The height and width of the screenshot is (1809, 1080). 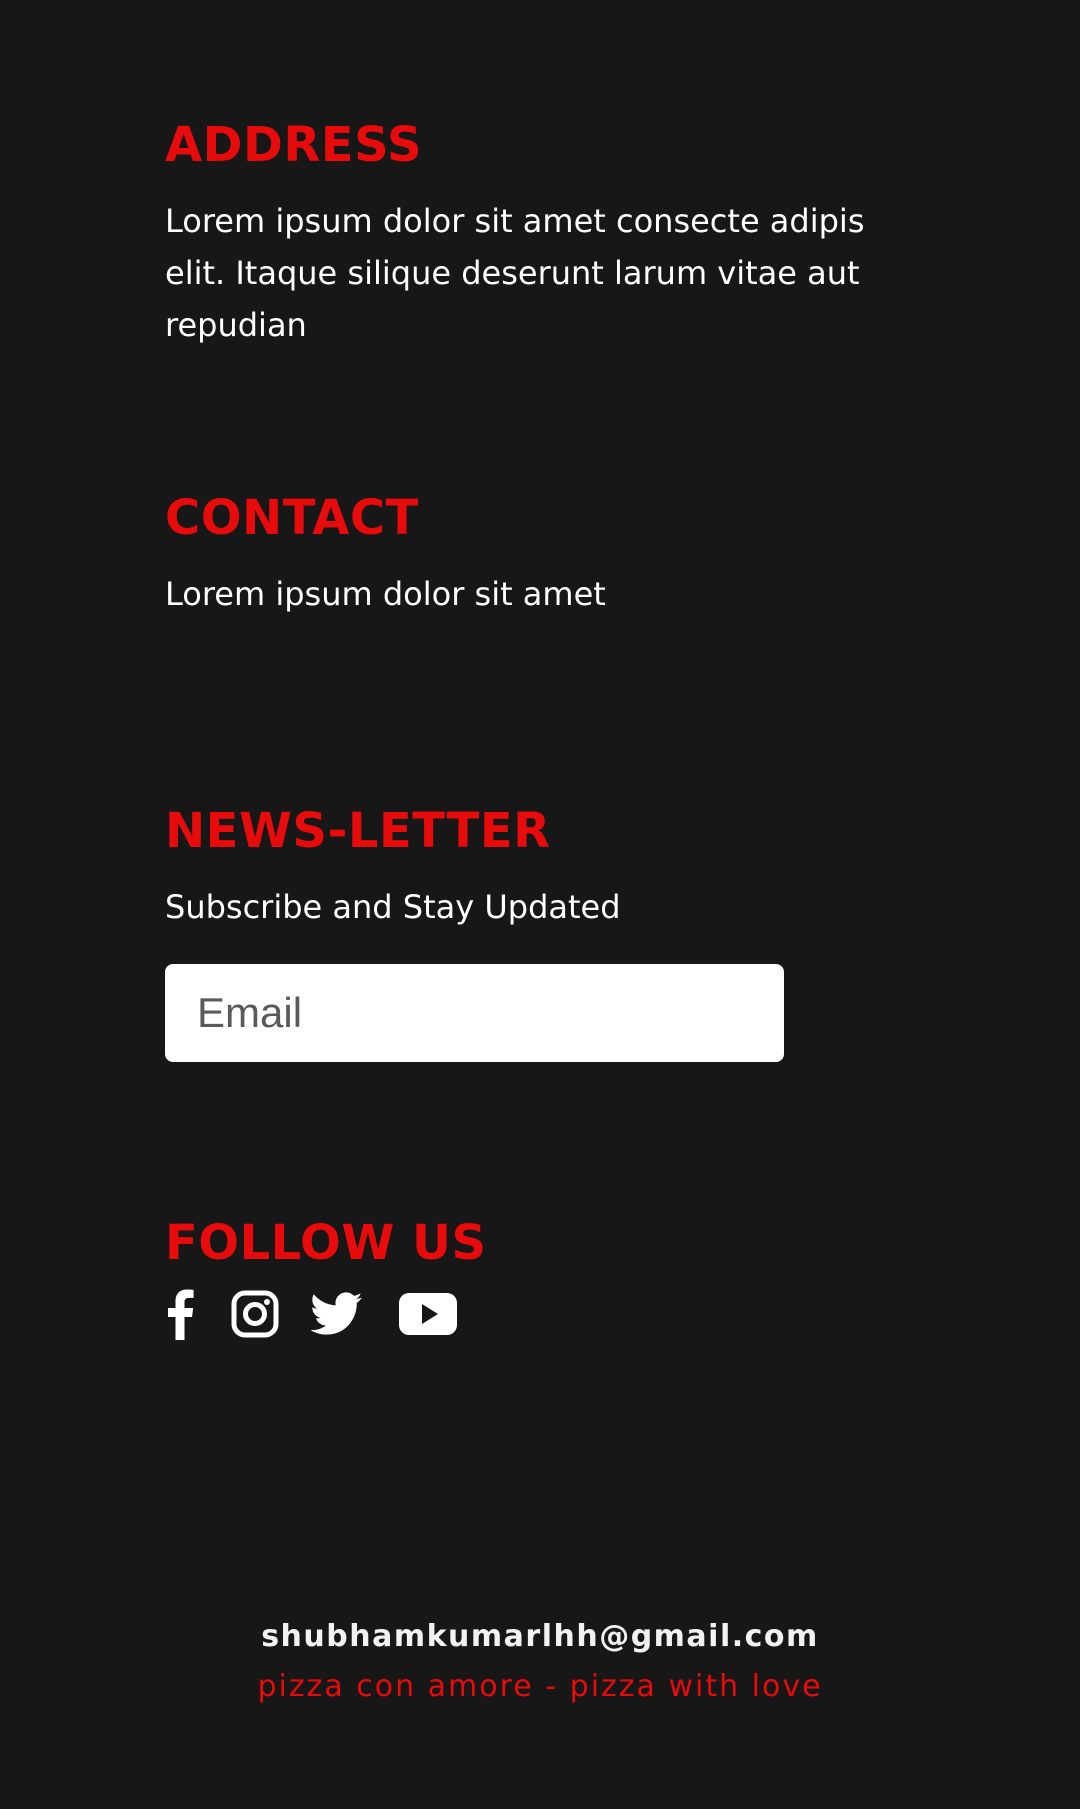 What do you see at coordinates (255, 1314) in the screenshot?
I see `instagram-icon` at bounding box center [255, 1314].